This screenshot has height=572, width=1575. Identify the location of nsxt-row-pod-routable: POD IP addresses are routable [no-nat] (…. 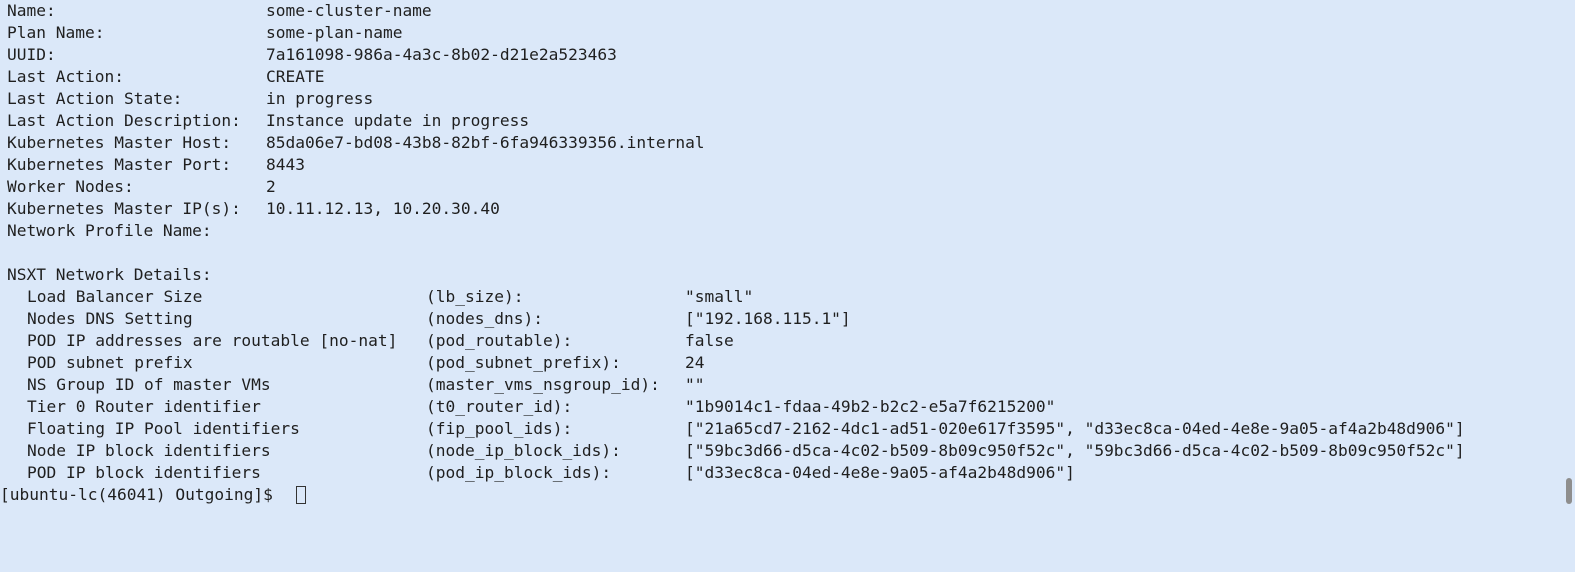
(370, 341).